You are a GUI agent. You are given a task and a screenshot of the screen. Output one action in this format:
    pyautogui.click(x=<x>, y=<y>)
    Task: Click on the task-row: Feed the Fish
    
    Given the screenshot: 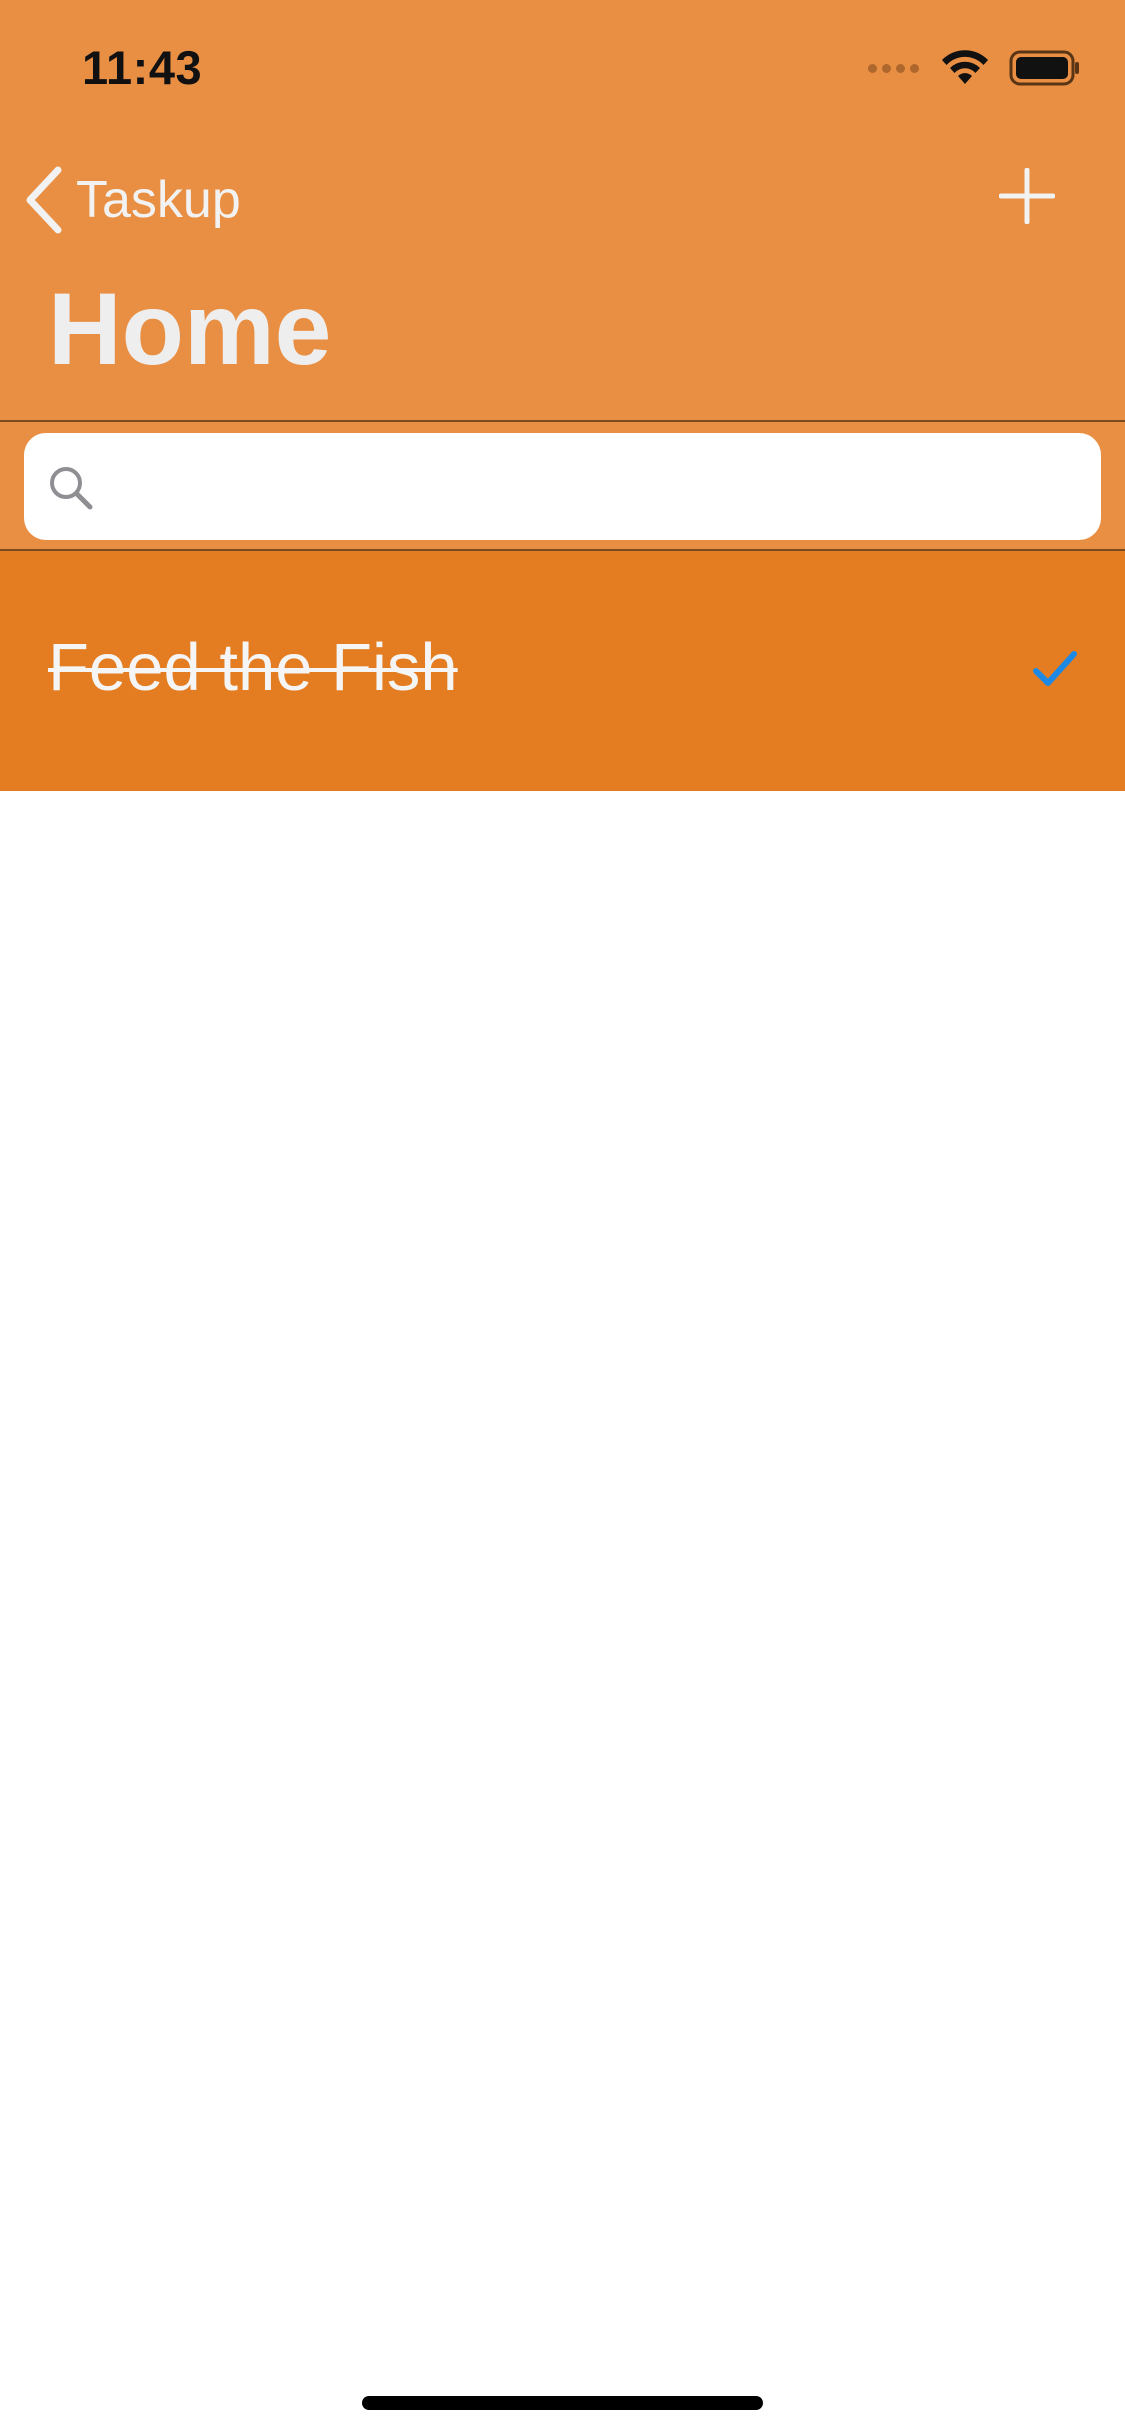 What is the action you would take?
    pyautogui.click(x=562, y=671)
    